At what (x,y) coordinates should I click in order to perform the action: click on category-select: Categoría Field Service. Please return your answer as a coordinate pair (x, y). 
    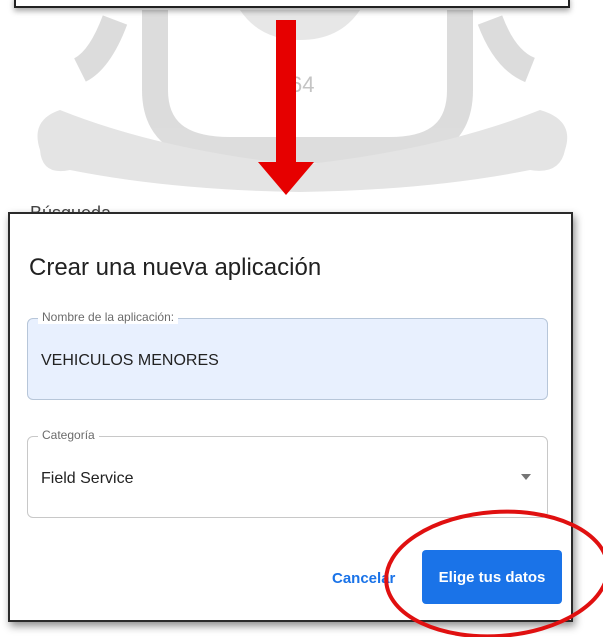
    Looking at the image, I should click on (287, 473).